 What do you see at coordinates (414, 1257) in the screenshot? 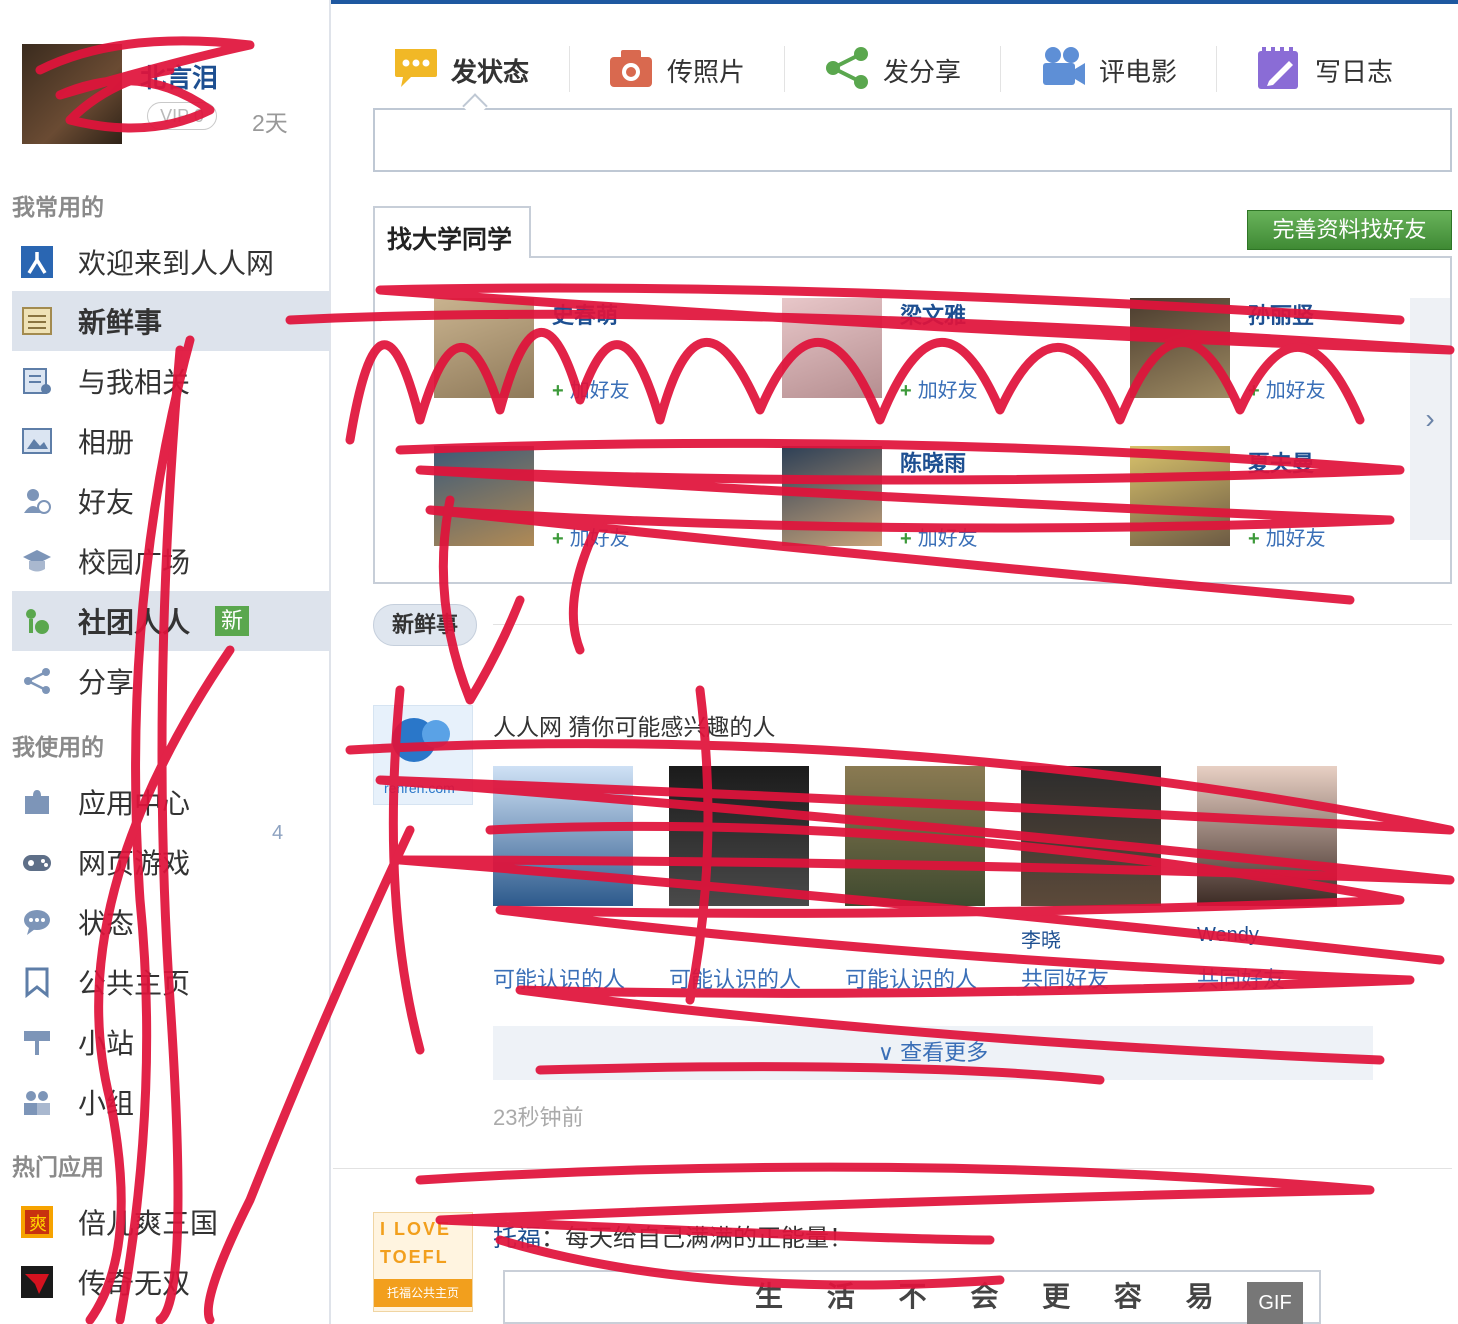
I see `logo-text: TOEFL` at bounding box center [414, 1257].